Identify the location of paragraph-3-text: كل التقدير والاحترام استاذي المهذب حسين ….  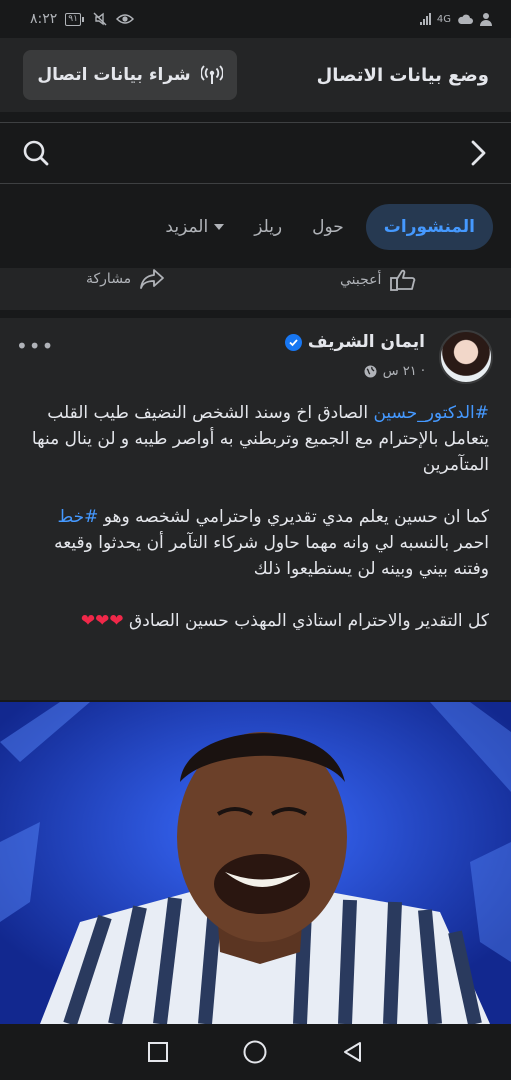
(306, 621).